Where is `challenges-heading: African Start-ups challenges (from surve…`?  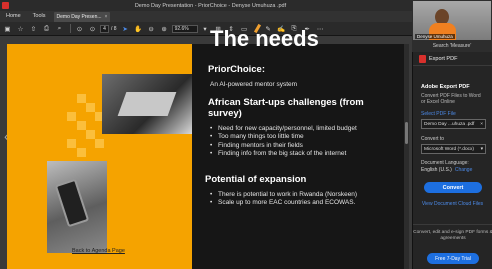 challenges-heading: African Start-ups challenges (from surve… is located at coordinates (286, 108).